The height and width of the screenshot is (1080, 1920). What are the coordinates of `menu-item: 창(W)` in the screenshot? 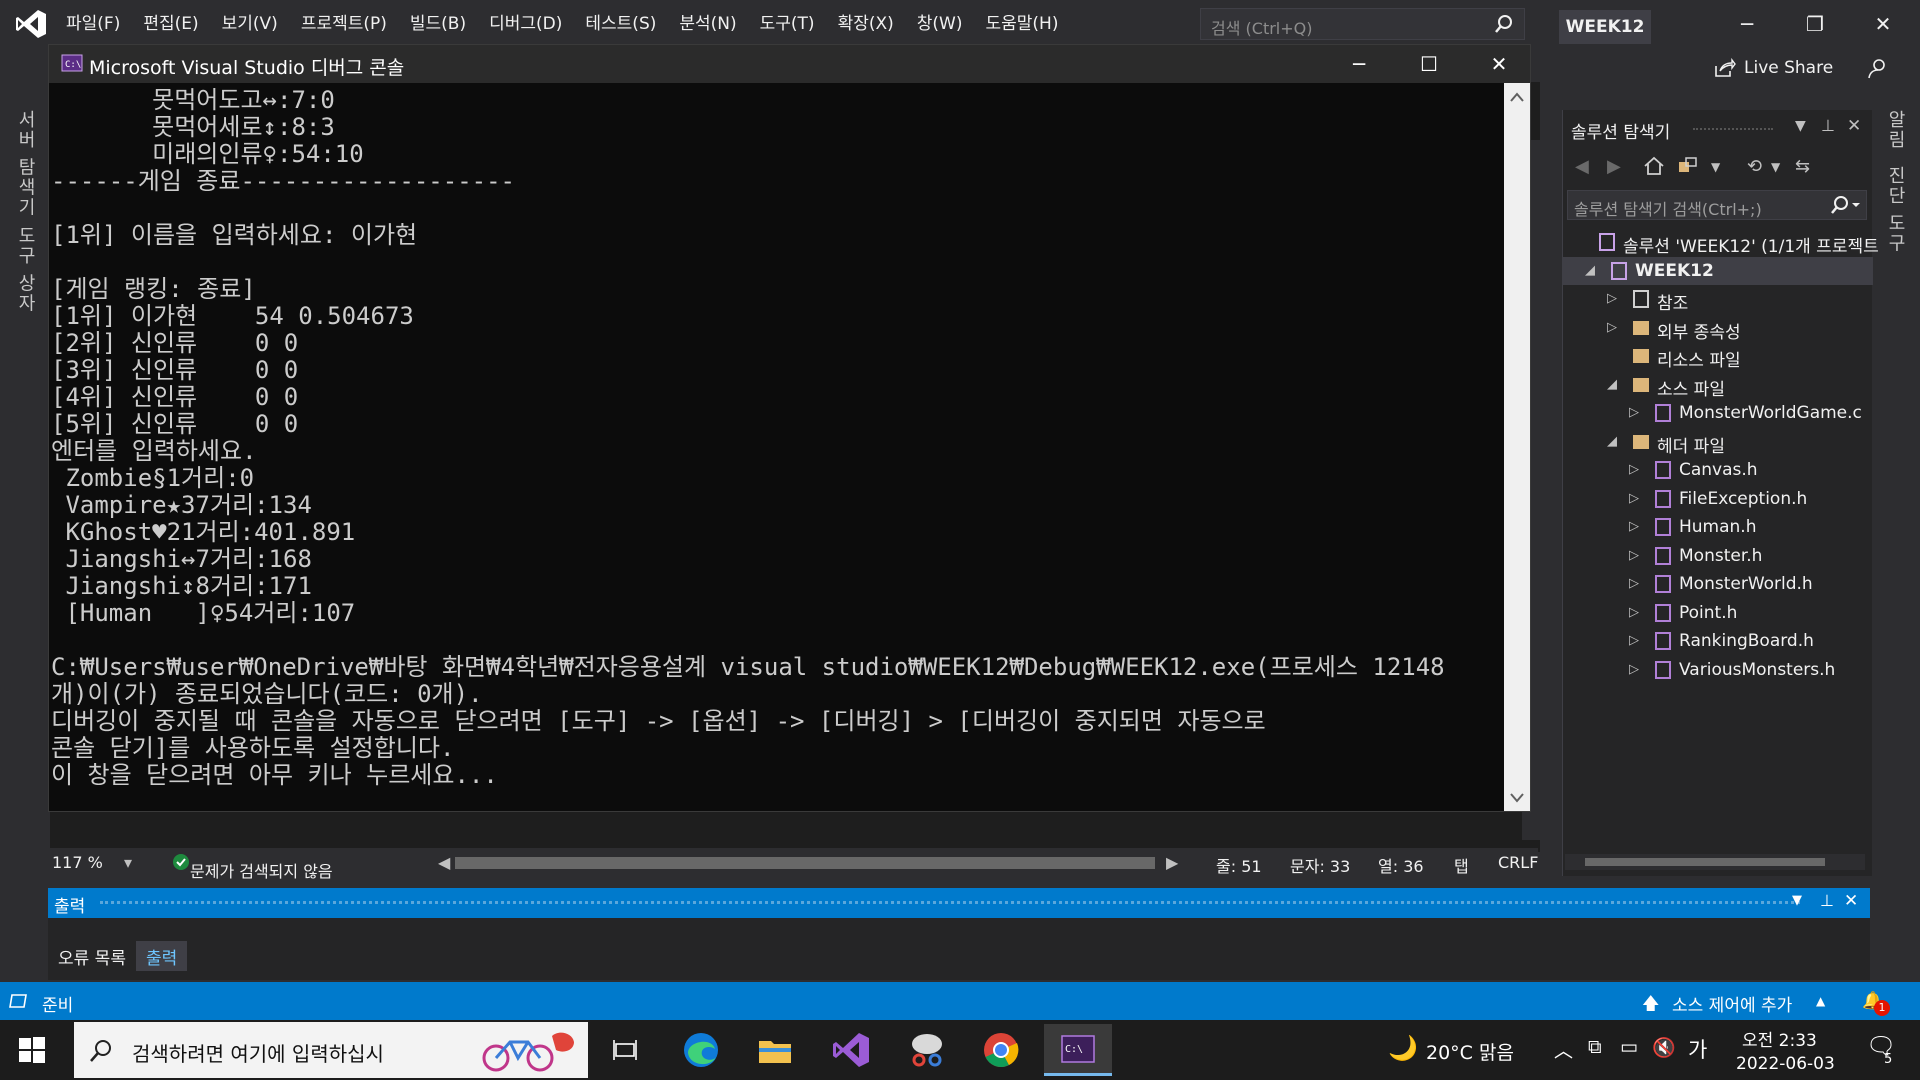 It's located at (946, 24).